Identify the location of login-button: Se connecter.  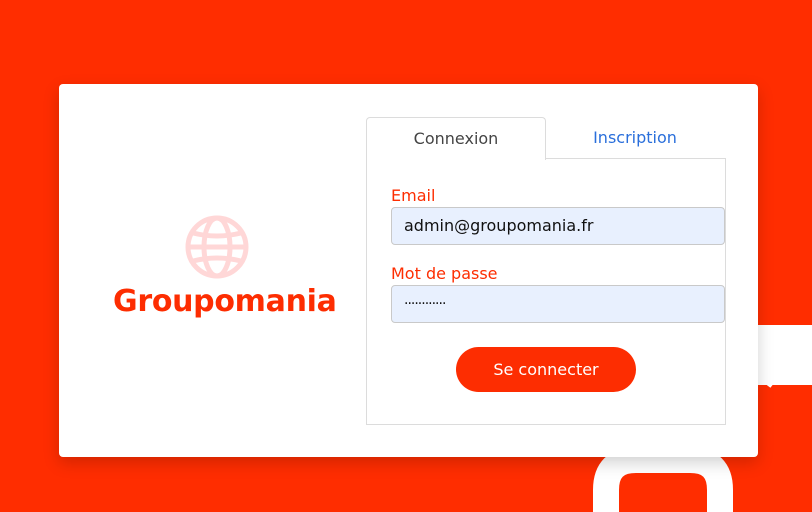
(546, 369).